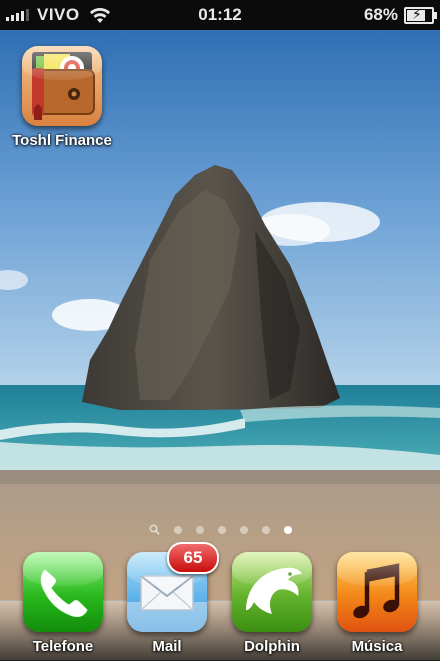 This screenshot has width=440, height=661. What do you see at coordinates (220, 15) in the screenshot?
I see `status-bar: VIVO 01:12 68% ⚡` at bounding box center [220, 15].